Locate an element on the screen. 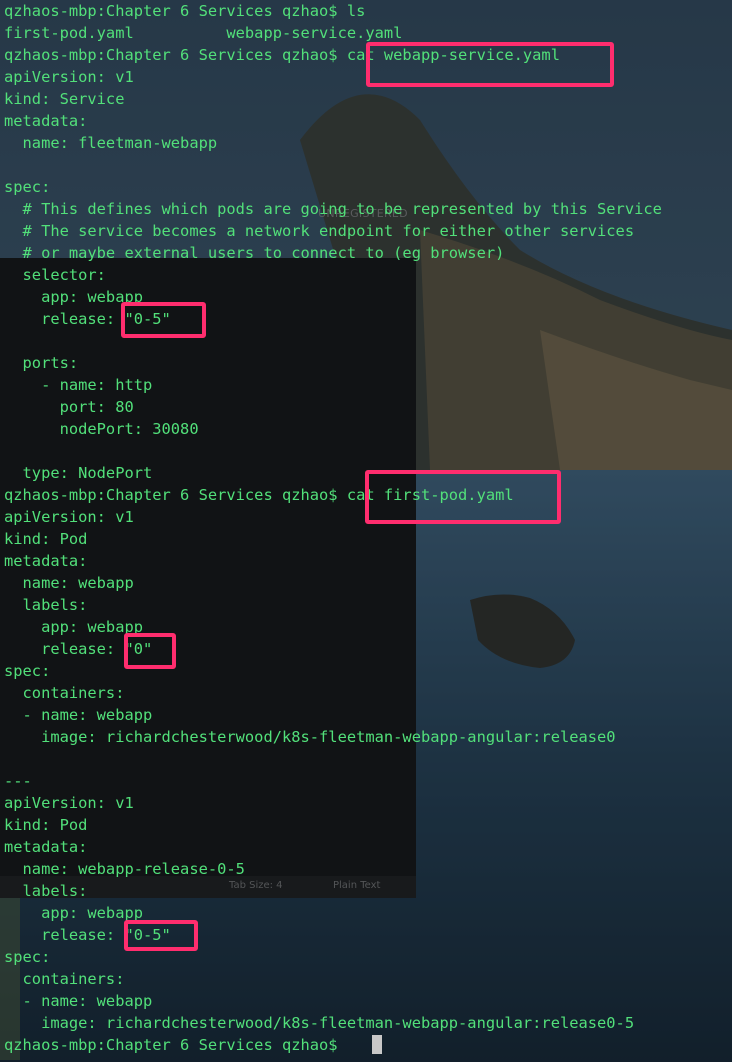 This screenshot has height=1062, width=732. terminal-line: ports: is located at coordinates (41, 363).